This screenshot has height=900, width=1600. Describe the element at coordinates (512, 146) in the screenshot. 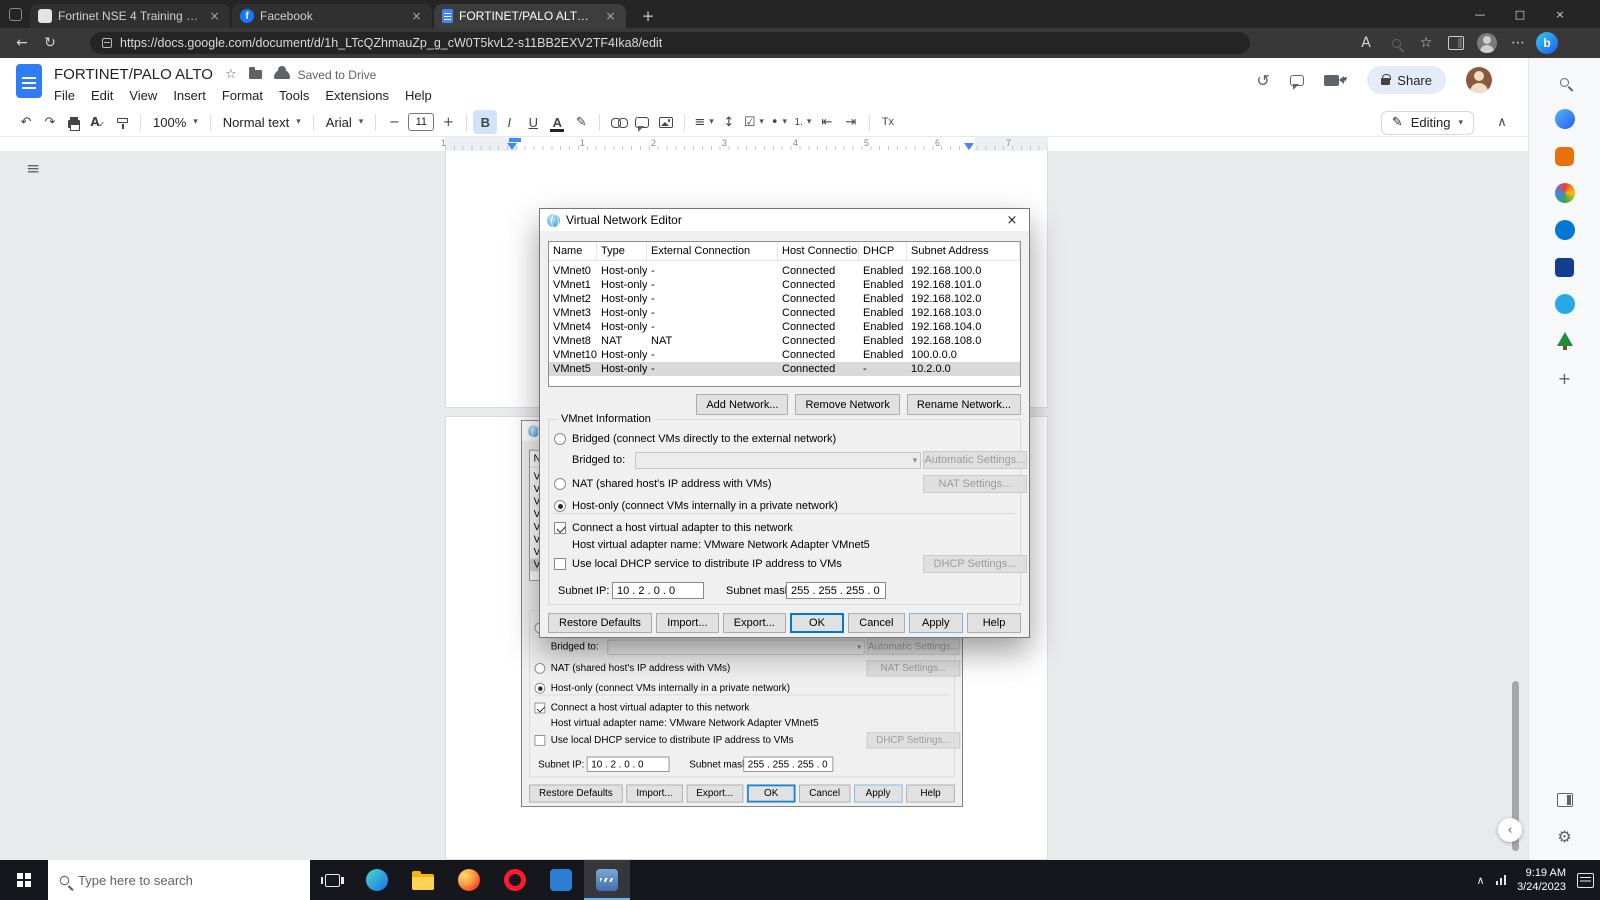

I see `left-indent-marker` at that location.